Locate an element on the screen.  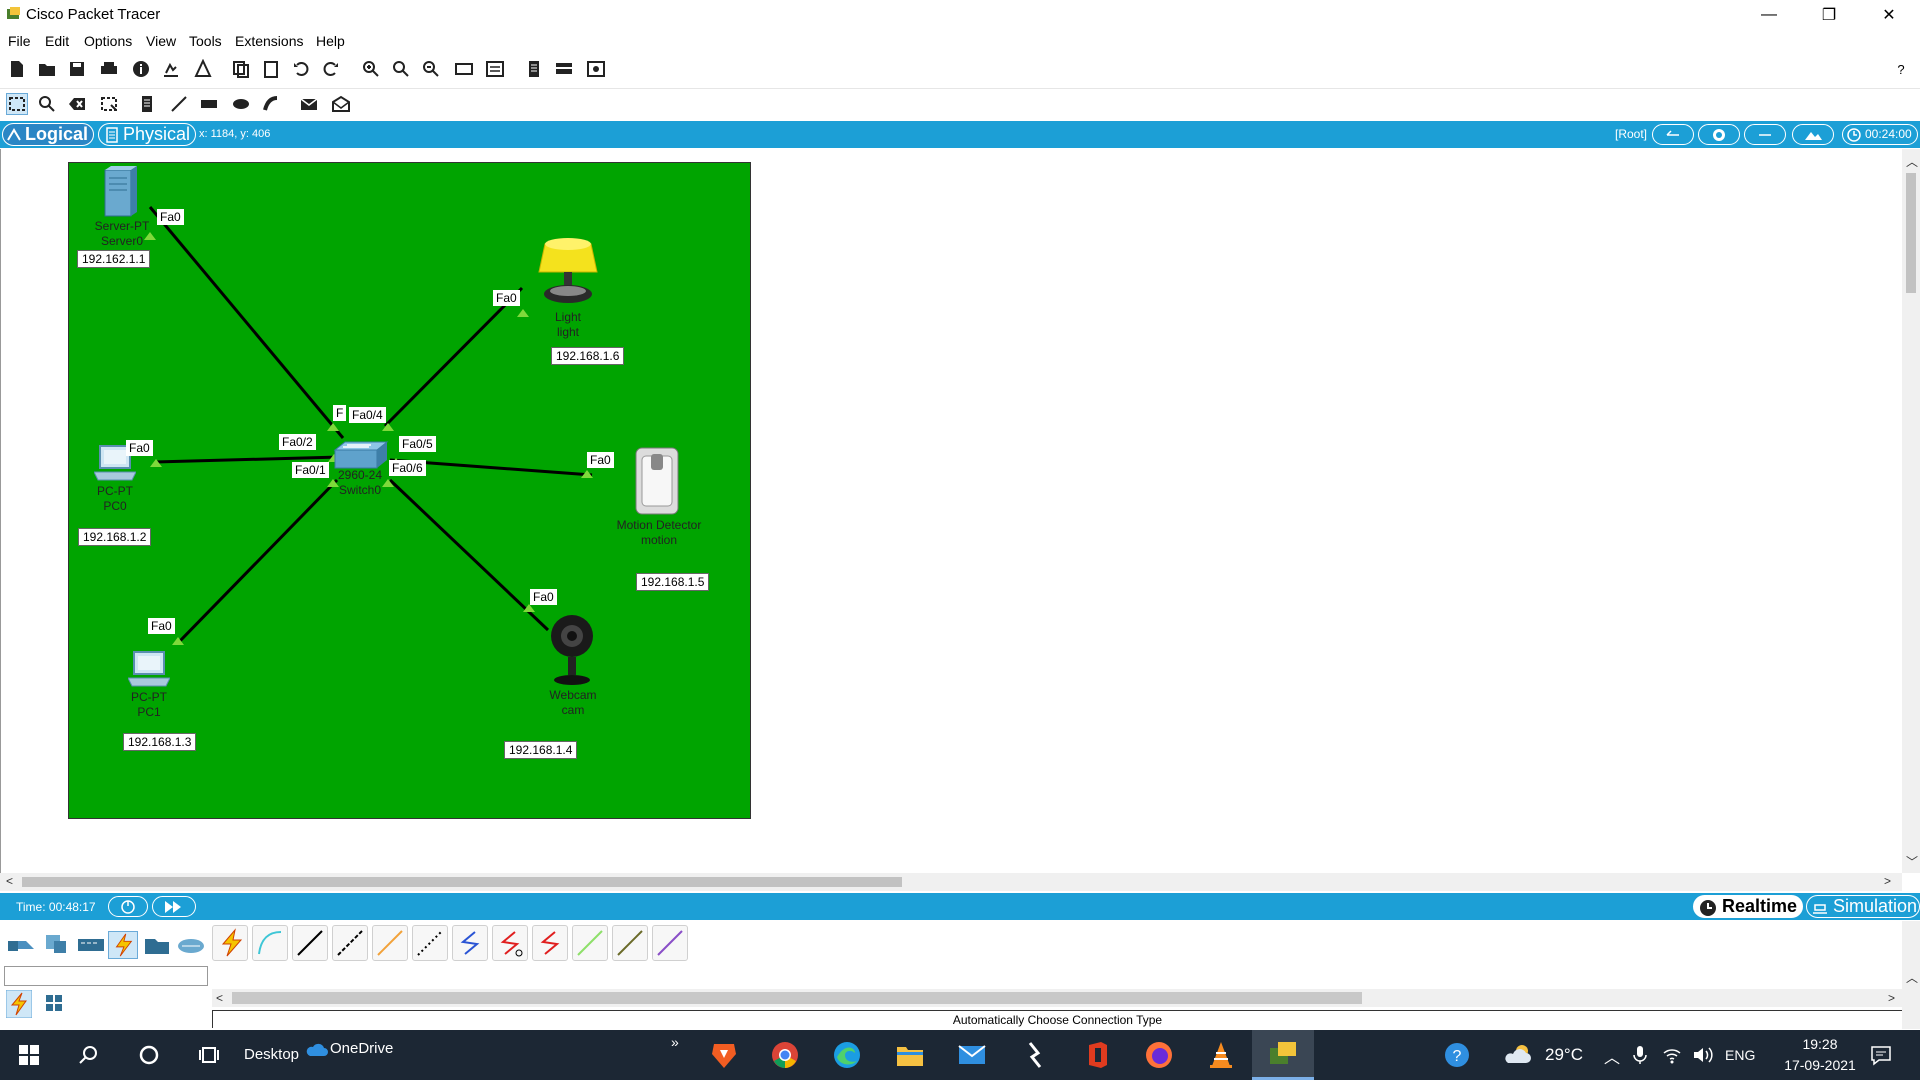
fiber-icon is located at coordinates (390, 943).